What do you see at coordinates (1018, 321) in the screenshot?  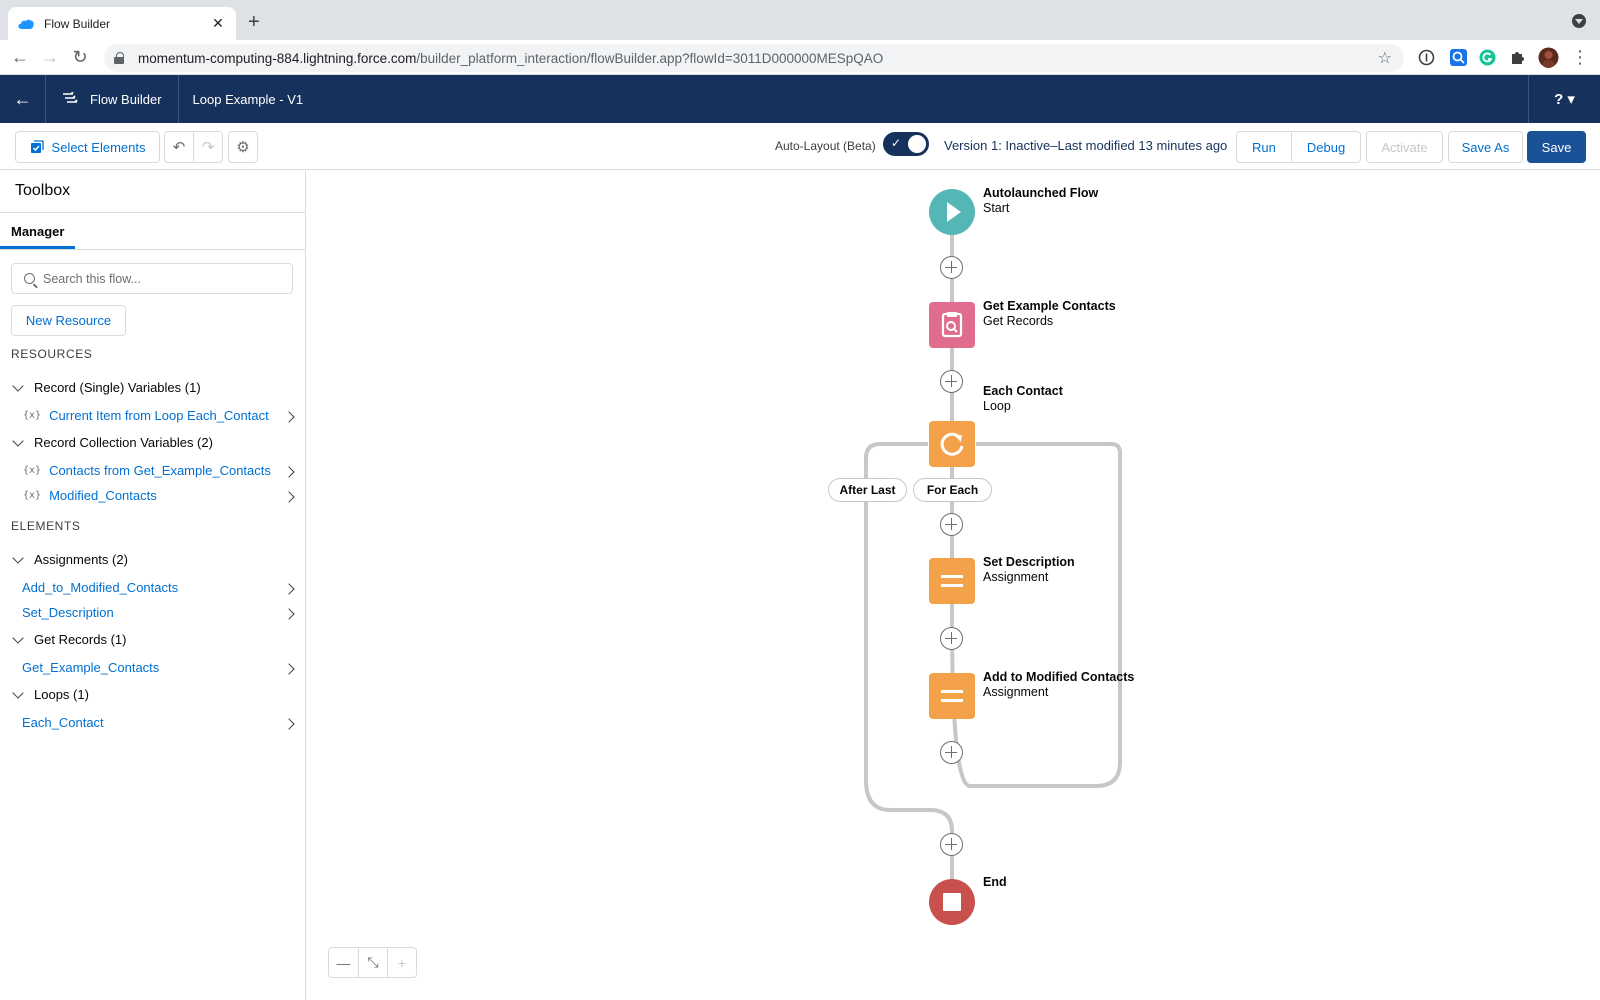 I see `node-subtitle: Get Records` at bounding box center [1018, 321].